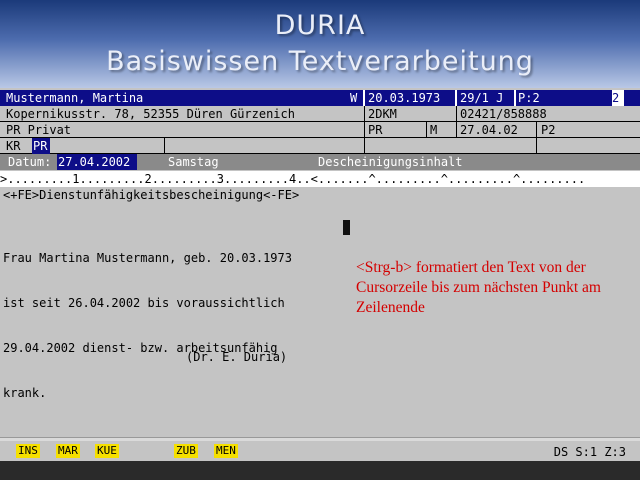 This screenshot has height=480, width=640. I want to click on insurance-type: PR Privat, so click(181, 130).